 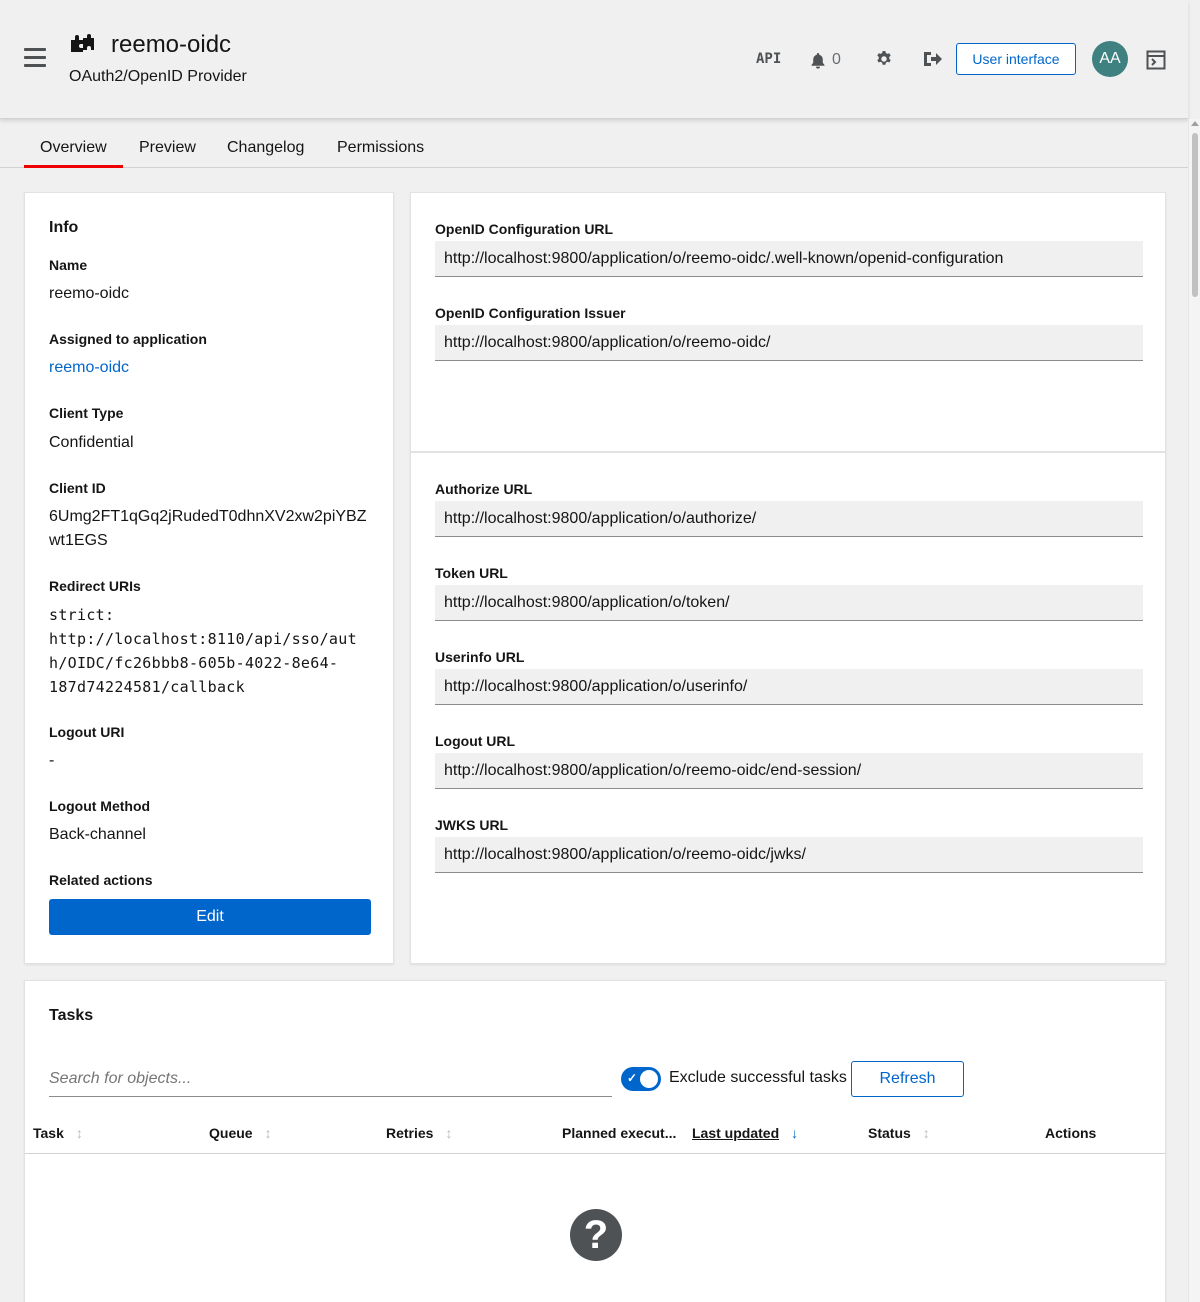 I want to click on logout-method-label: Logout Method, so click(x=100, y=806).